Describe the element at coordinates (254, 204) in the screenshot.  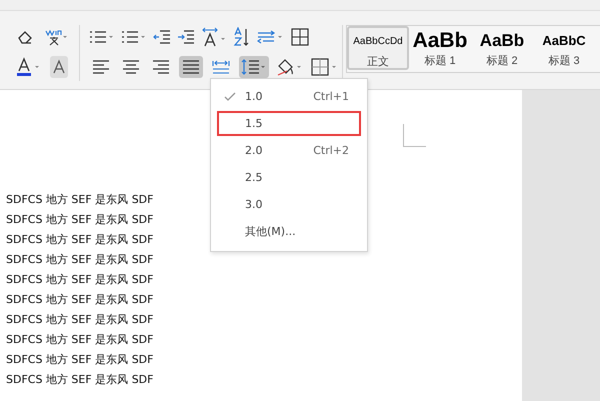
I see `menu-item-label: 3.0` at that location.